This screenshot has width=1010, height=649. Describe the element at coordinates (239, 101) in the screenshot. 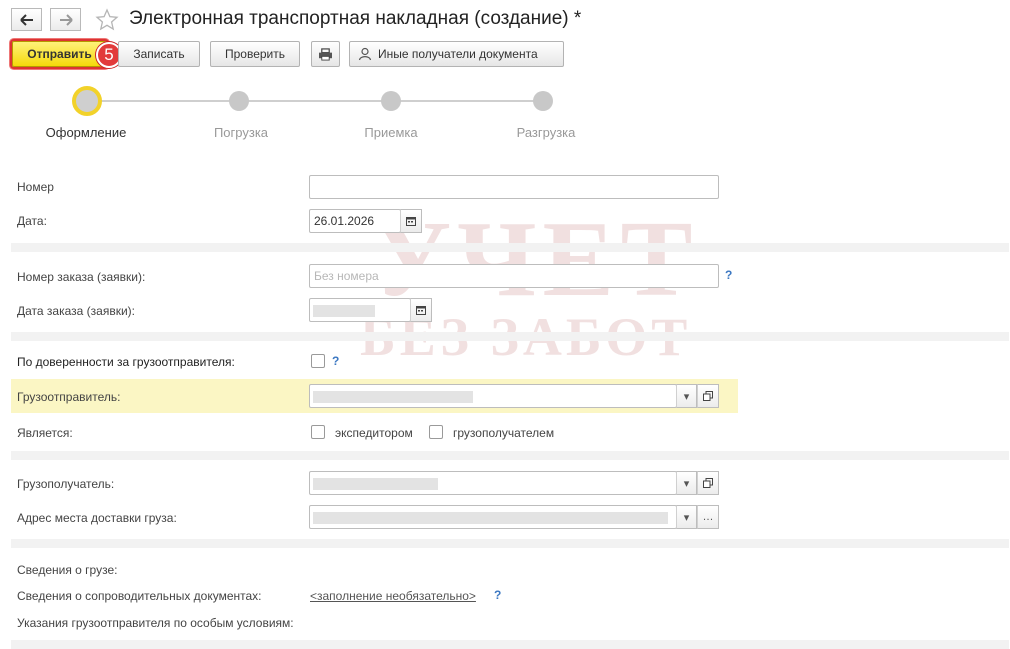

I see `step-dot-loading` at that location.